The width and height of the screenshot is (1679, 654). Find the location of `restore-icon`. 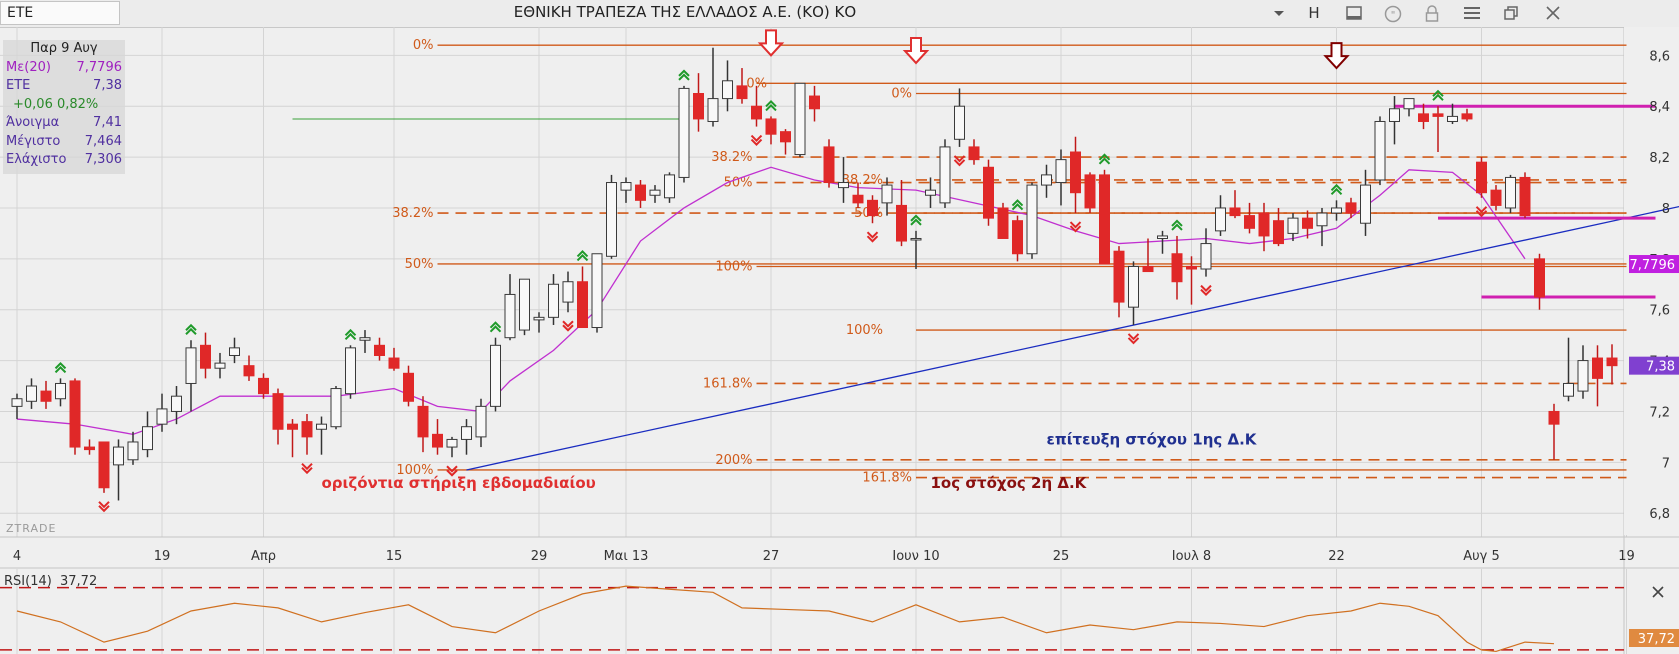

restore-icon is located at coordinates (1511, 13).